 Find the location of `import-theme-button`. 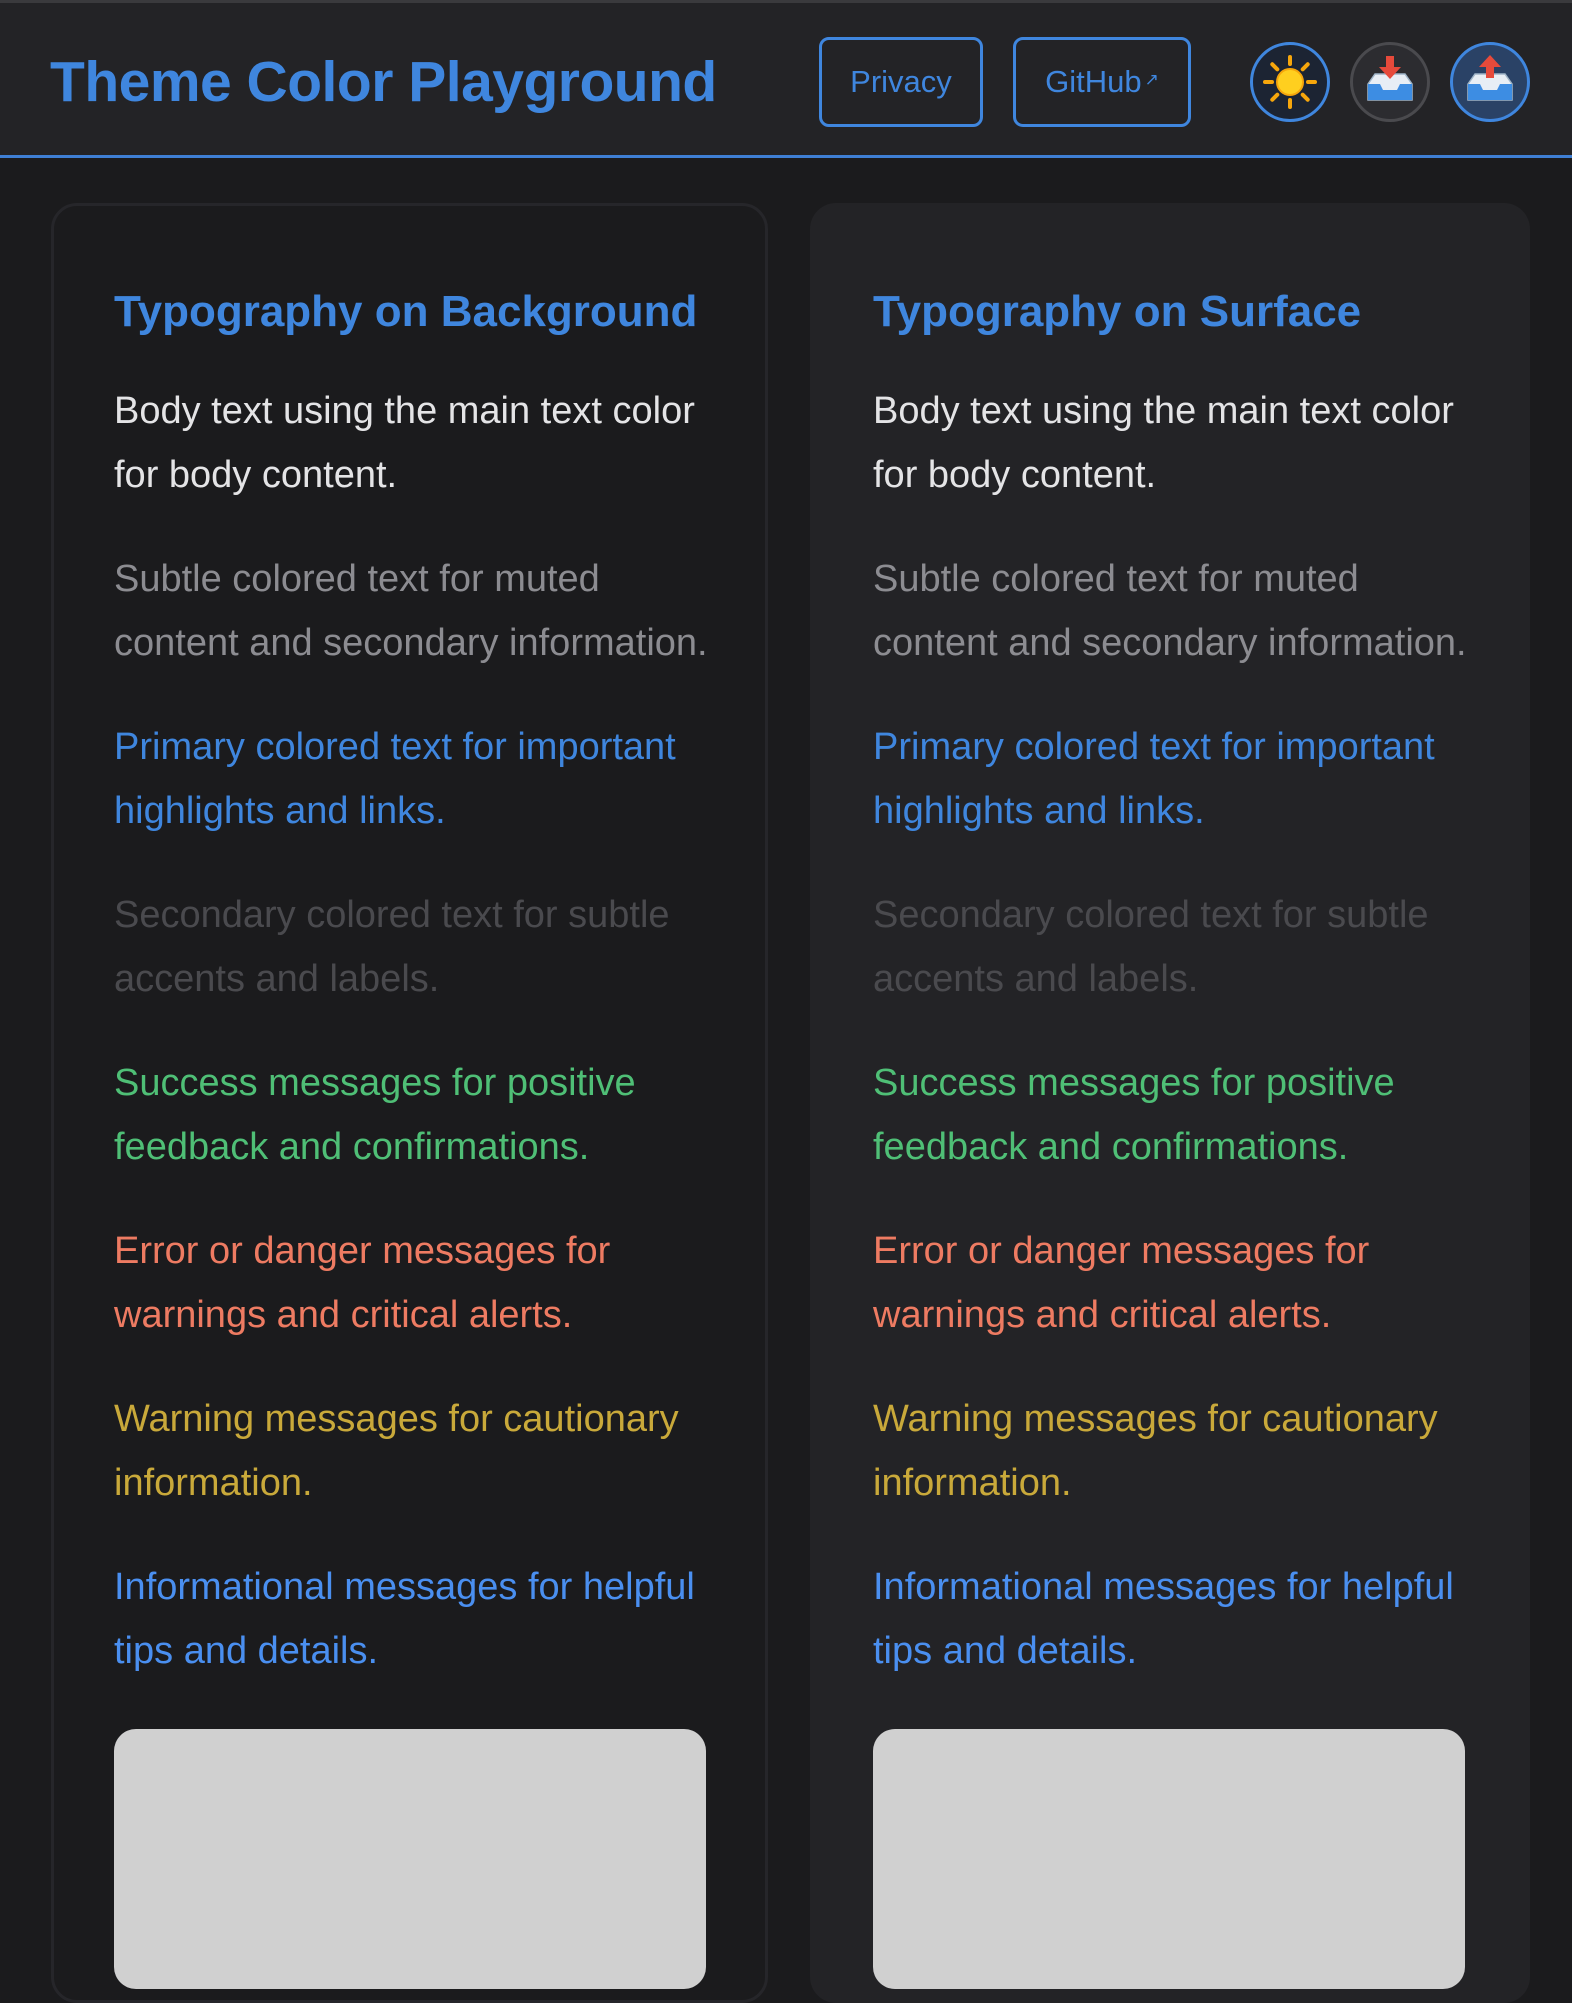

import-theme-button is located at coordinates (1390, 82).